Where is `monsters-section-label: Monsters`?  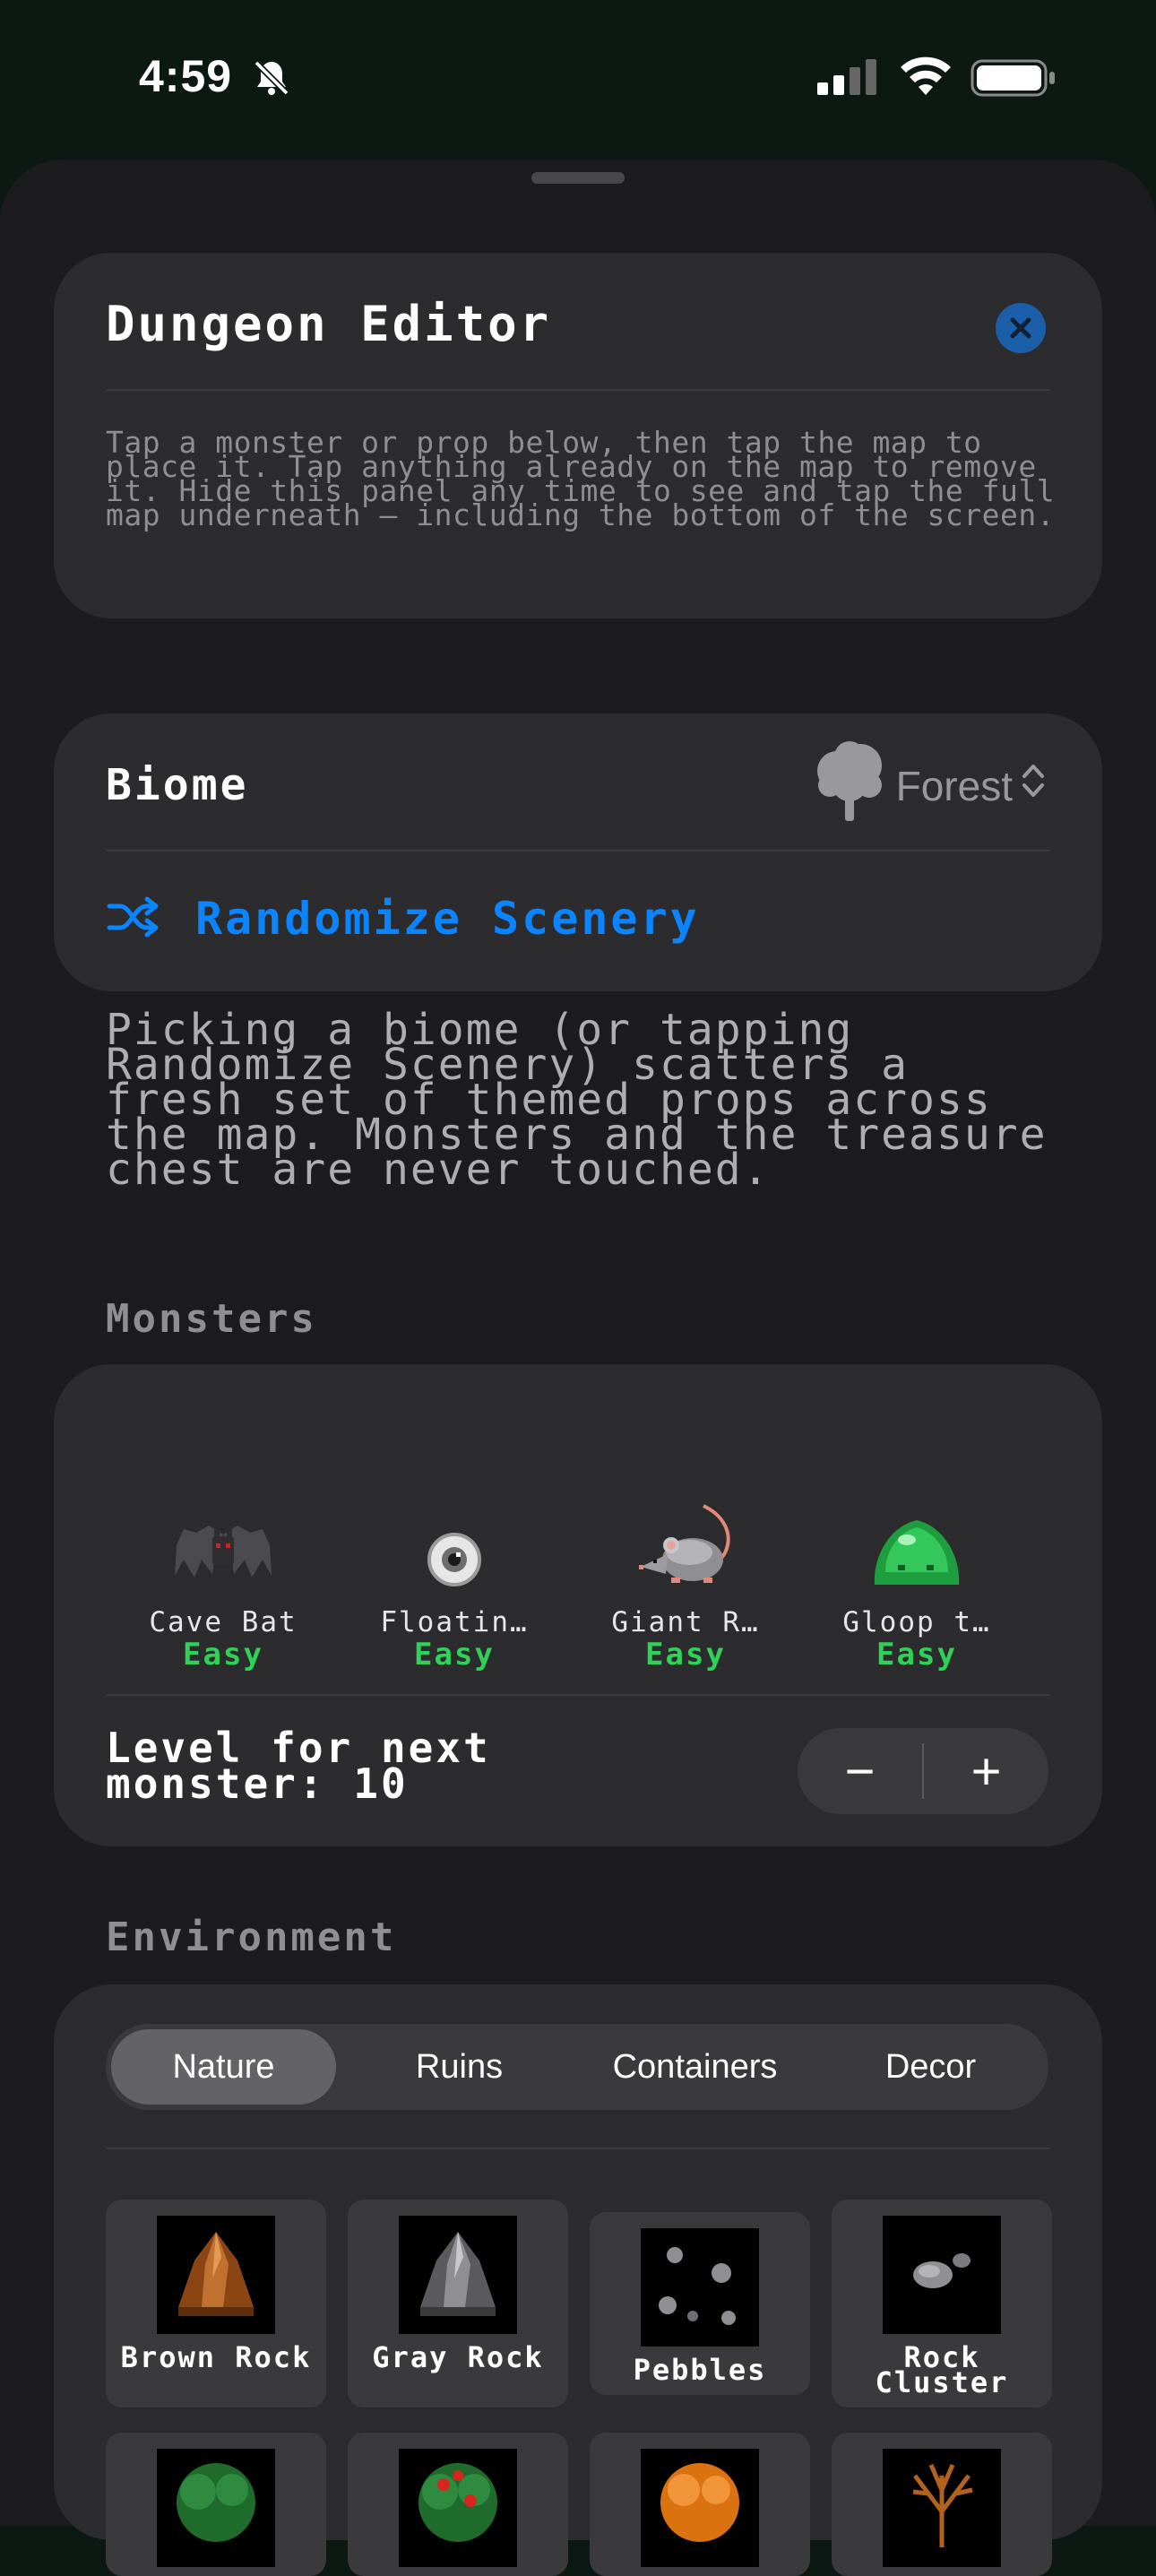 monsters-section-label: Monsters is located at coordinates (212, 1319).